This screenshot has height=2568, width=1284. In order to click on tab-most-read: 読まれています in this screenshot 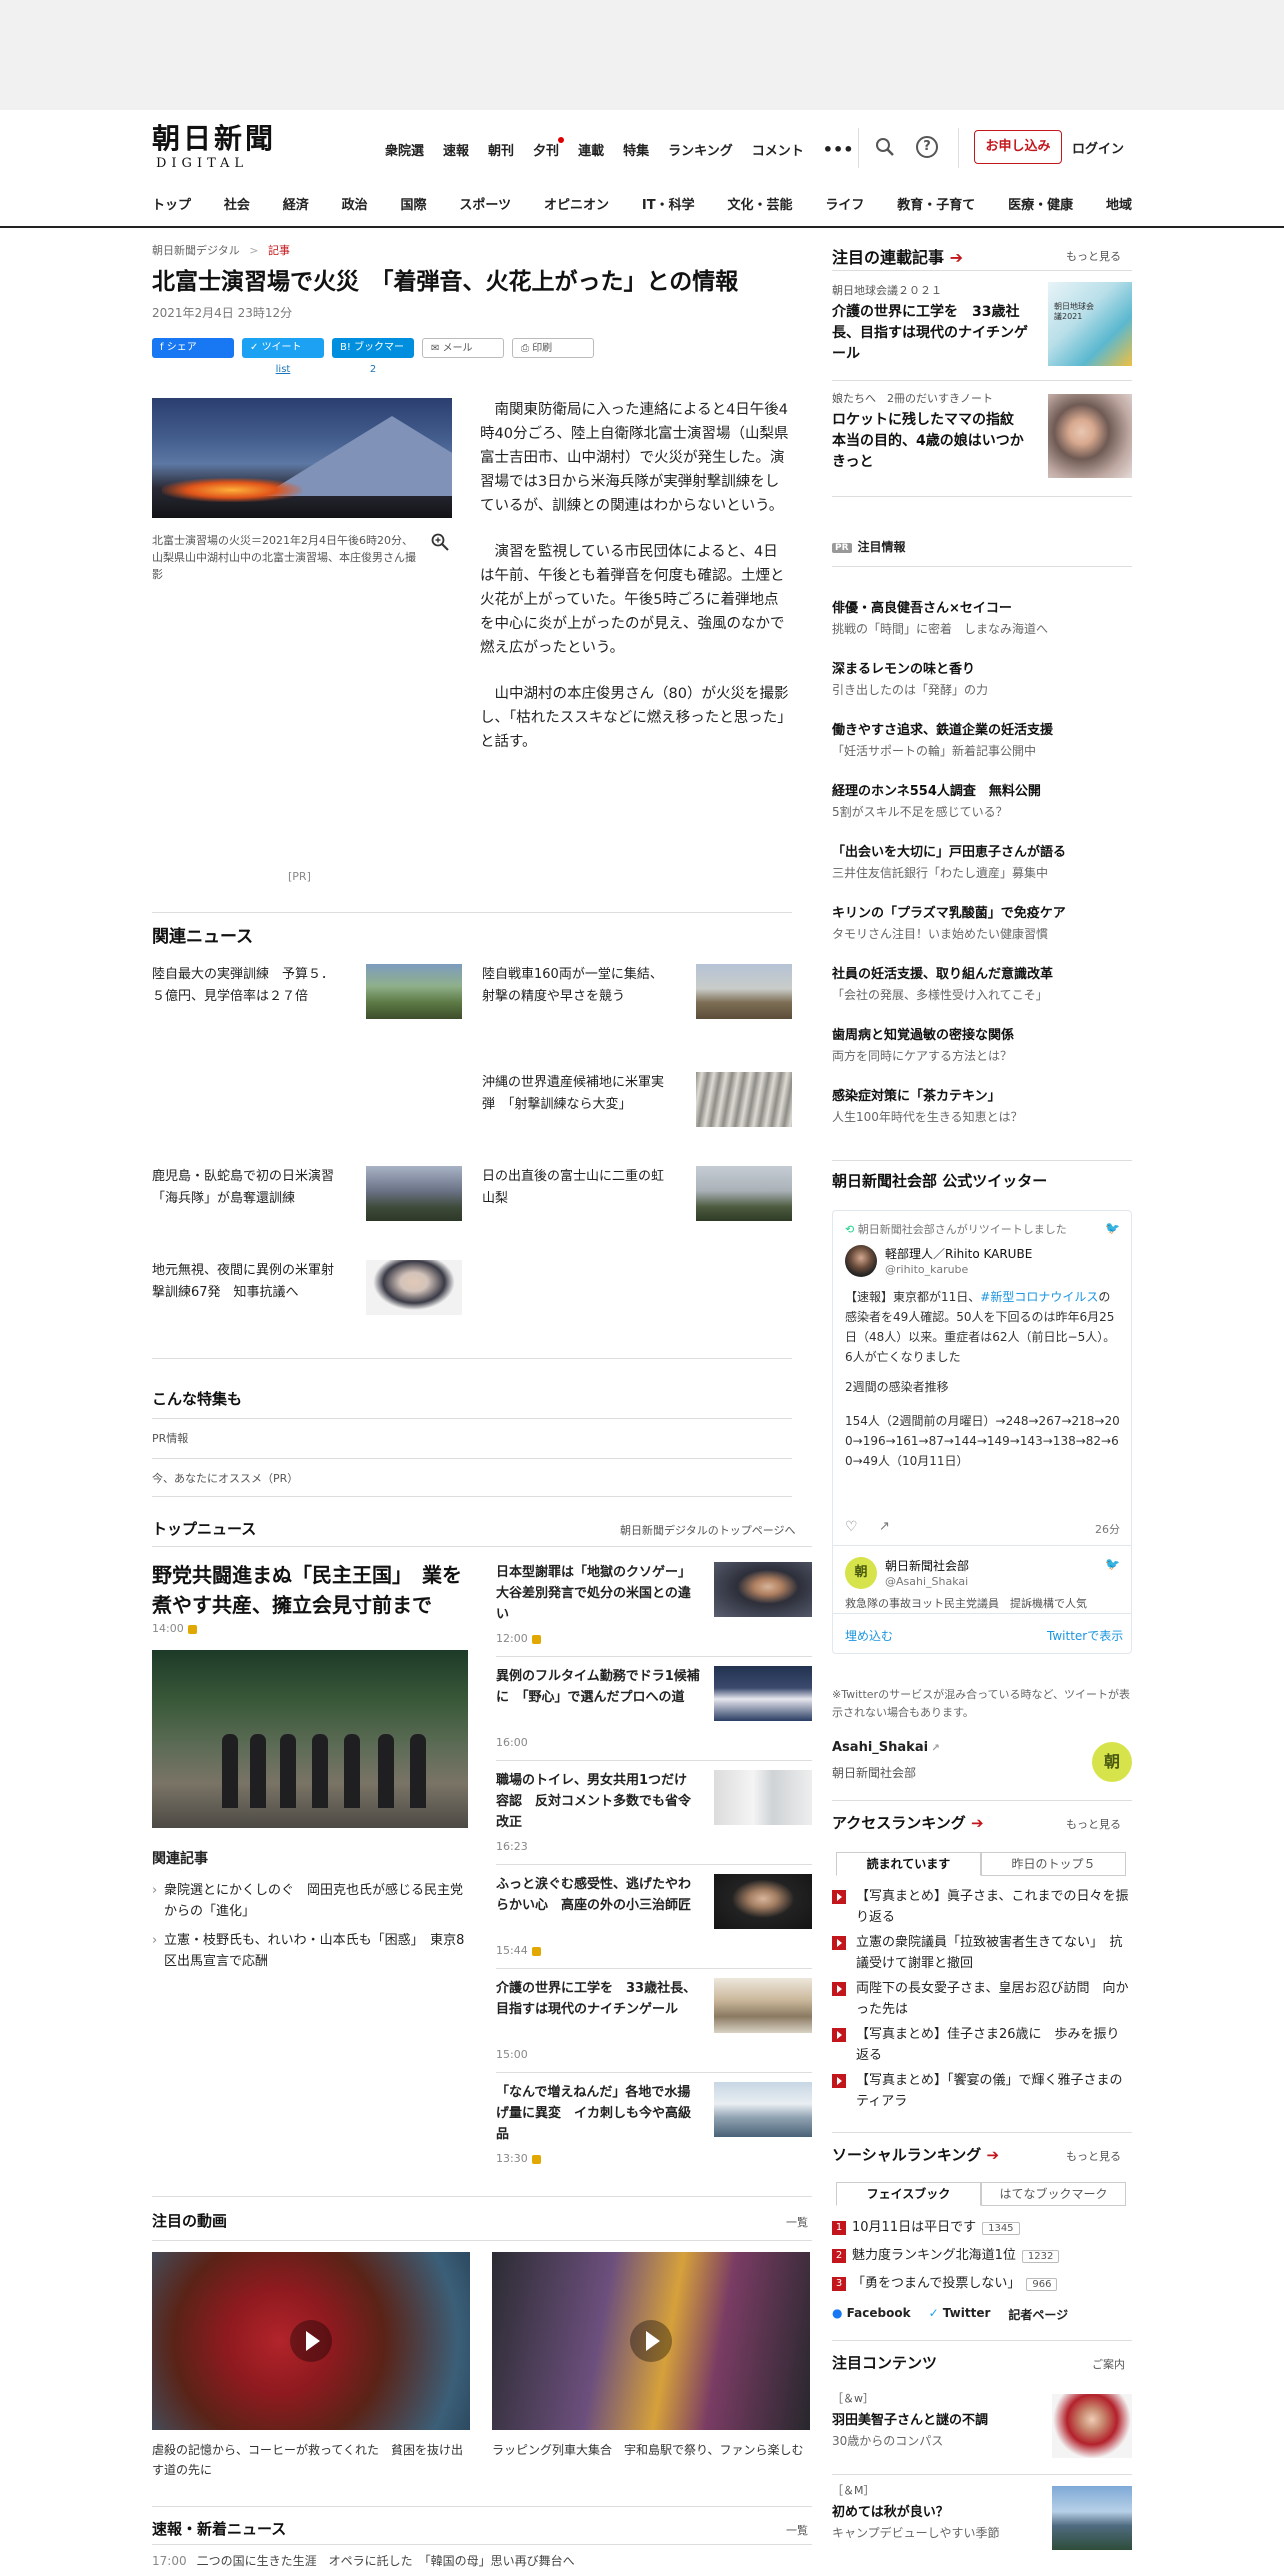, I will do `click(908, 1864)`.